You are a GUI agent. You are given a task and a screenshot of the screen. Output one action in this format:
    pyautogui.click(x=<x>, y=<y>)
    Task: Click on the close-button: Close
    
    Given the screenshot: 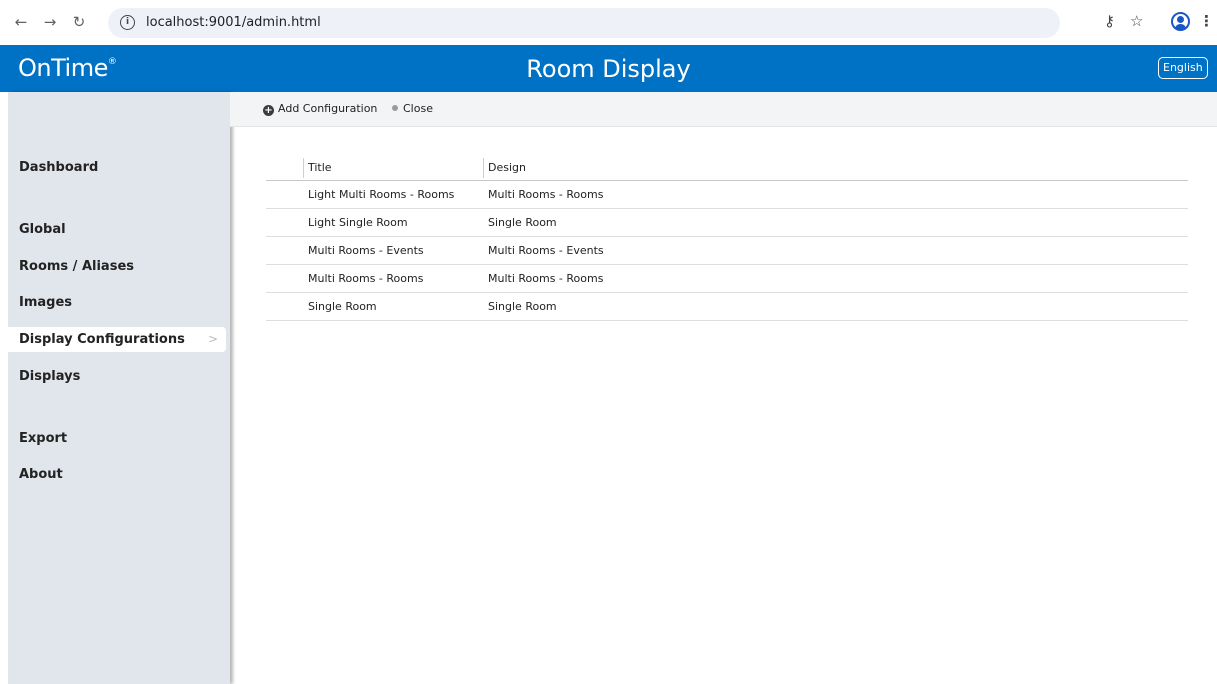 What is the action you would take?
    pyautogui.click(x=412, y=108)
    